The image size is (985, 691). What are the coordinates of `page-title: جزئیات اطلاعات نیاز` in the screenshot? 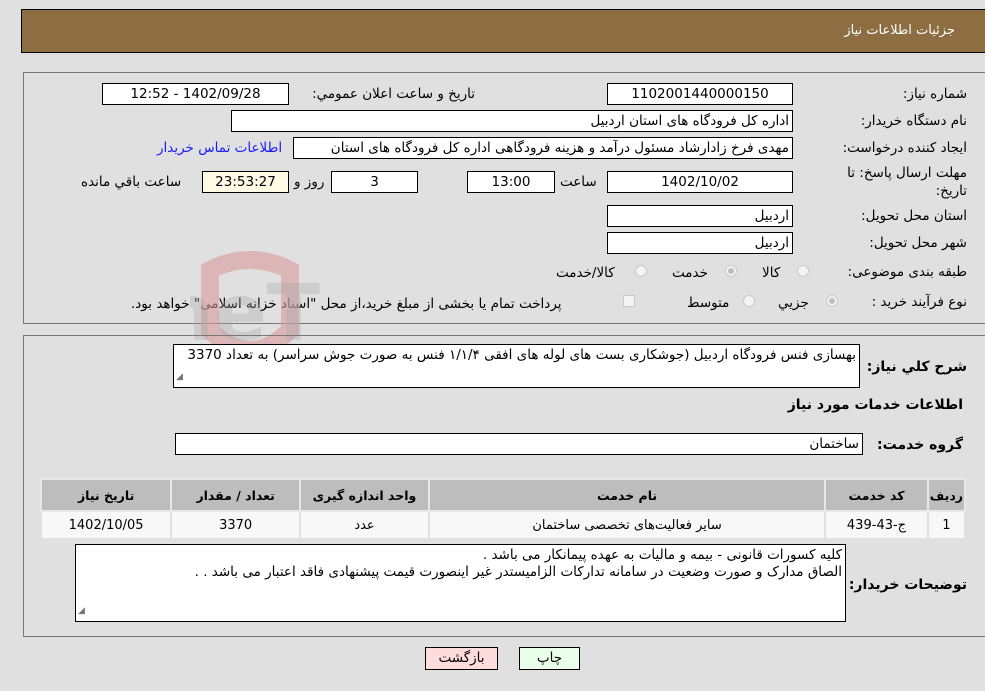 It's located at (899, 30).